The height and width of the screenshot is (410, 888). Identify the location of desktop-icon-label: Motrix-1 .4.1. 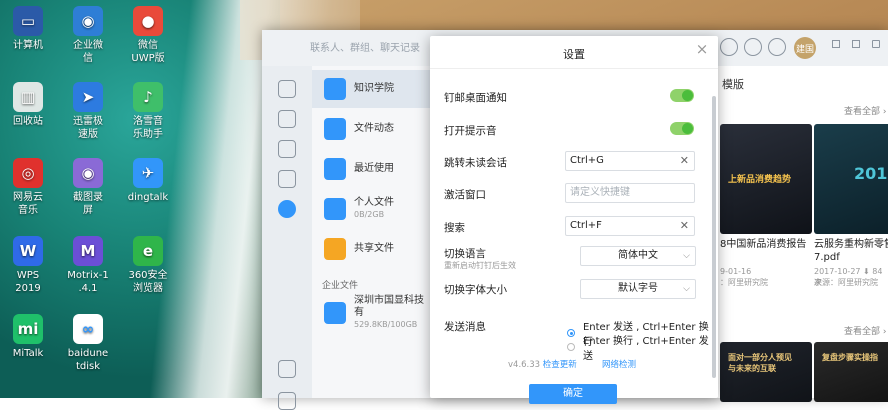
(88, 282).